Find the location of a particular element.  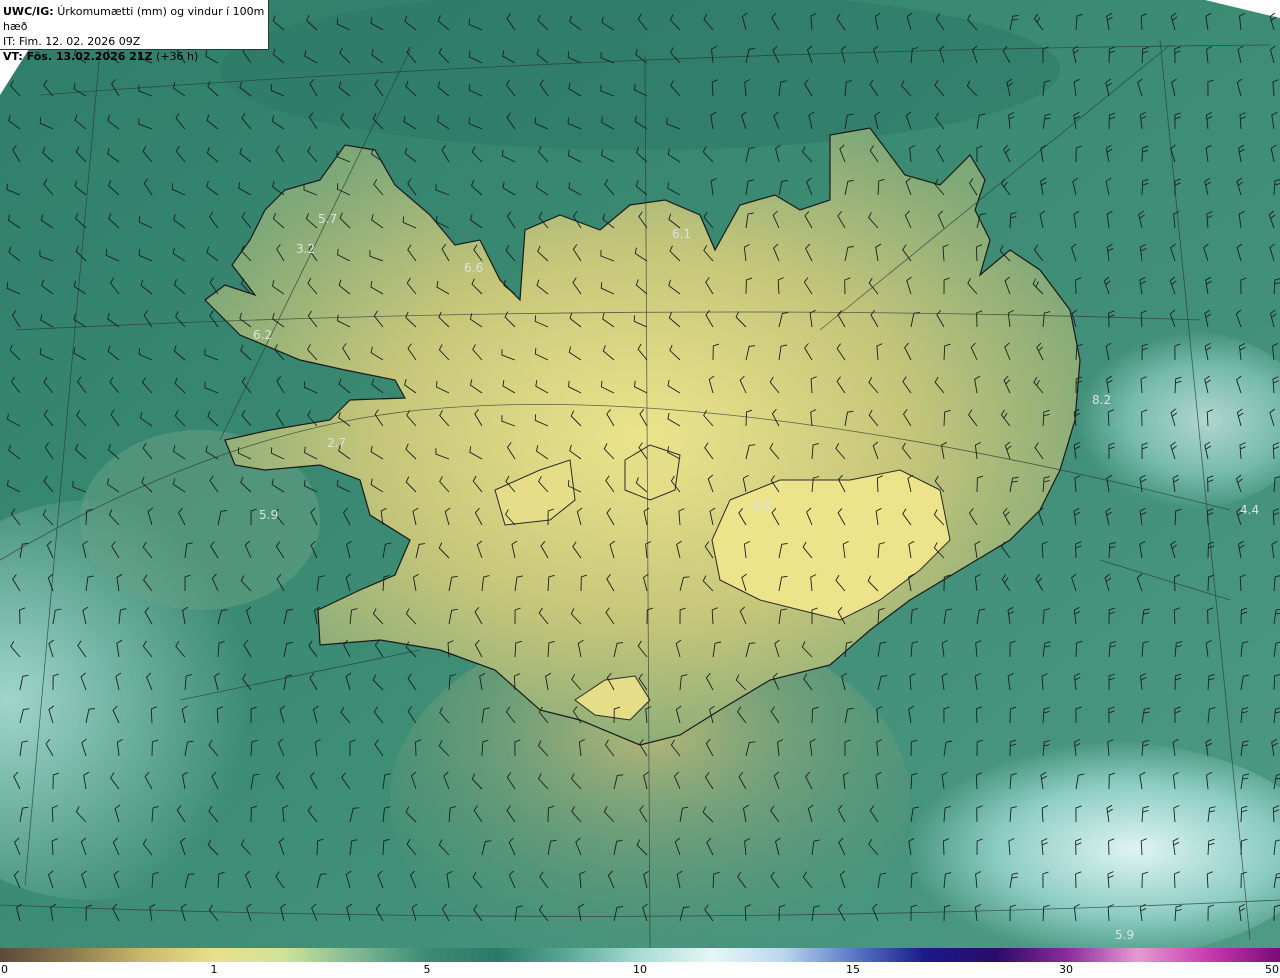

valid-time: VT: Fös. 13.02.2026 21Z (+36 h) is located at coordinates (101, 56).